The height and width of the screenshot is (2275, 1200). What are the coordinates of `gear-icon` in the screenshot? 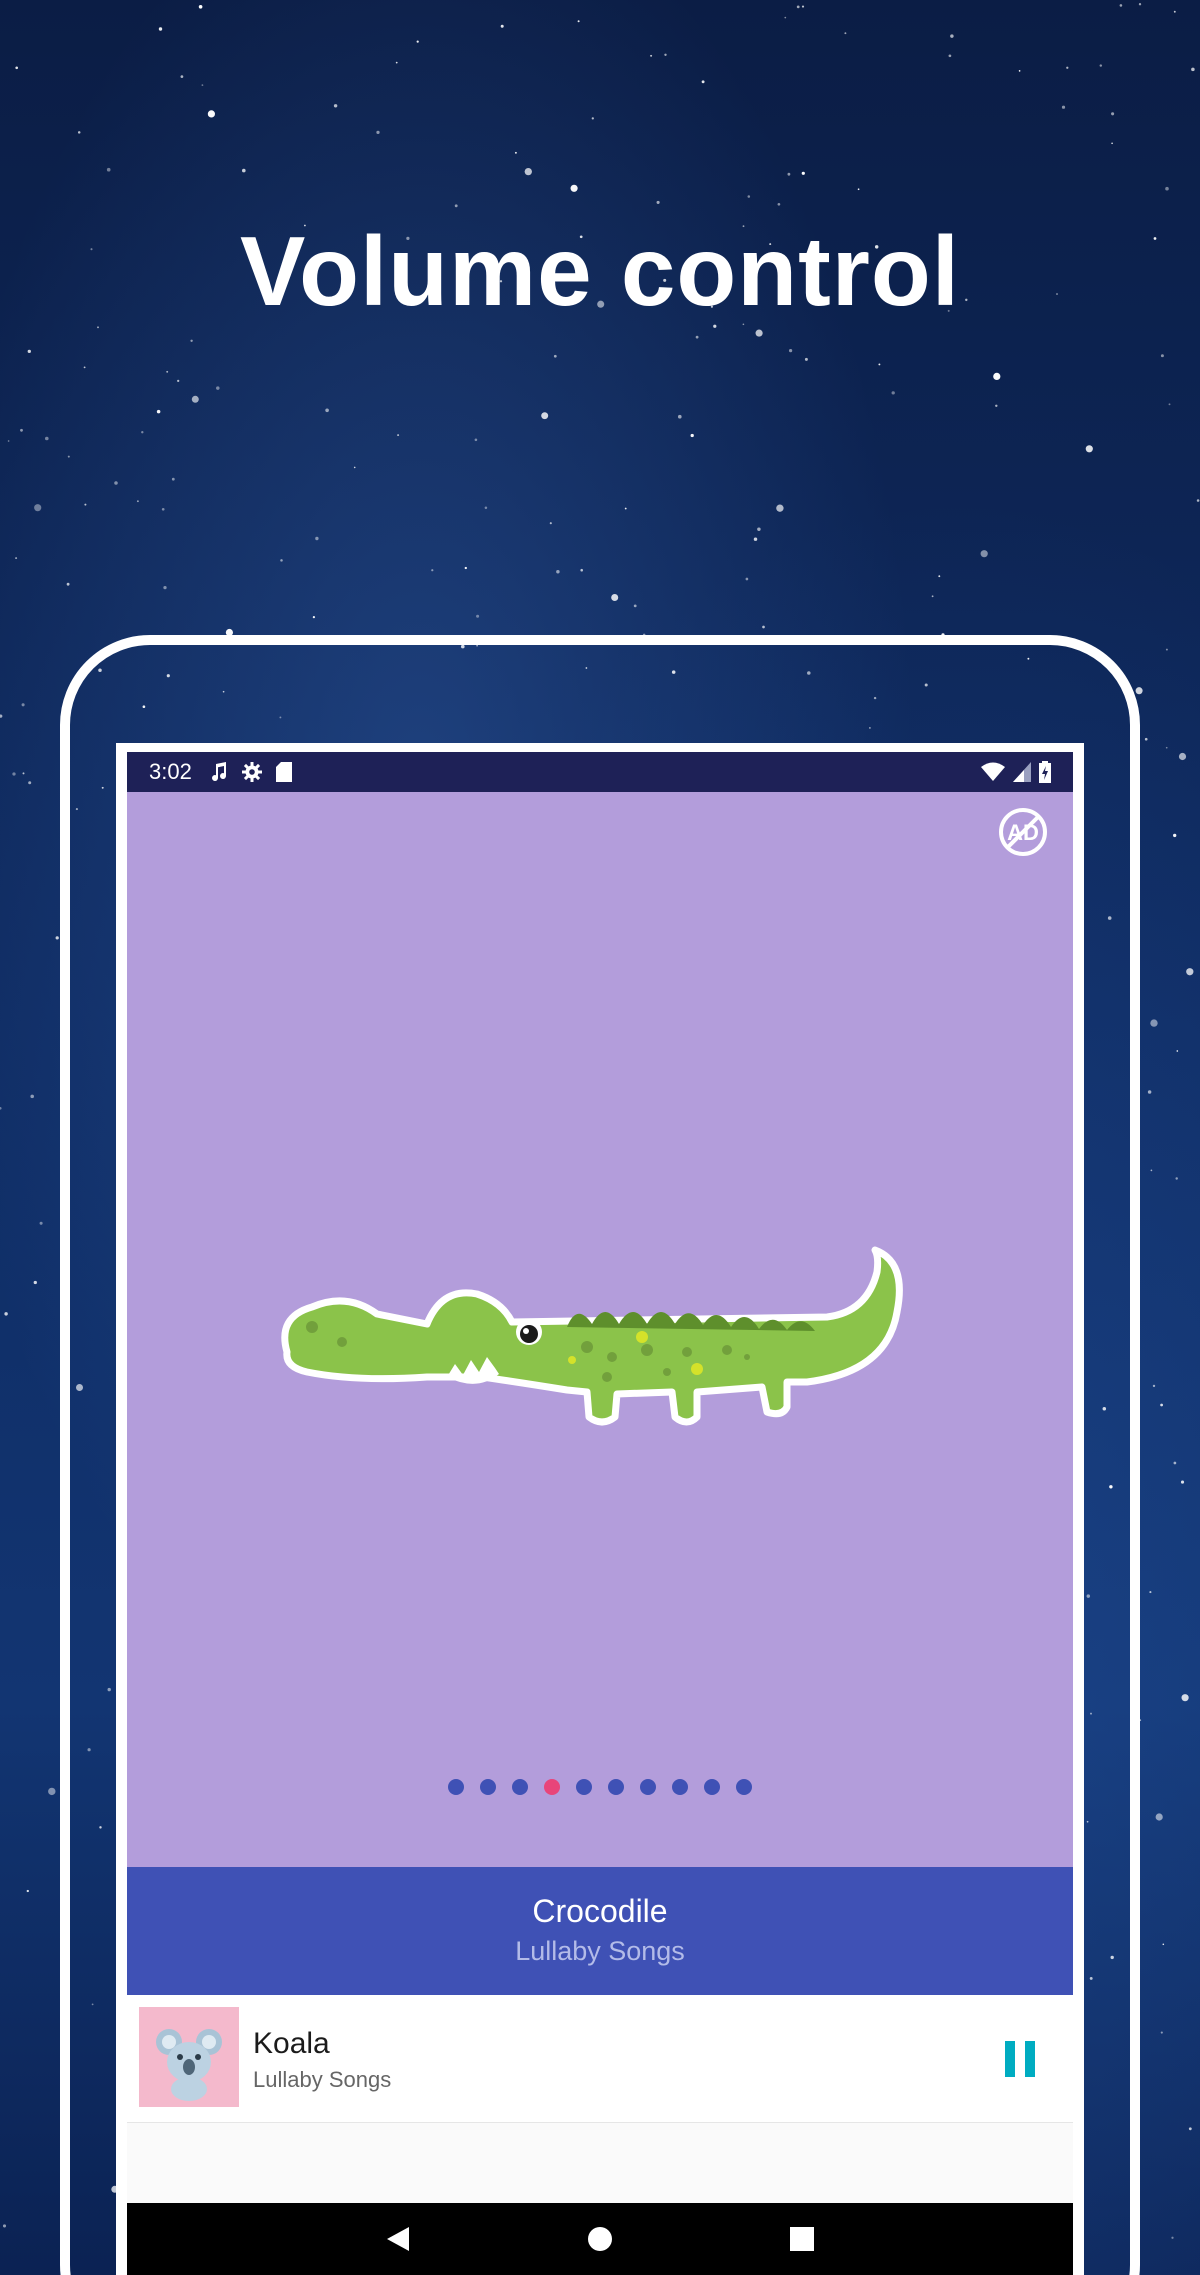 It's located at (251, 772).